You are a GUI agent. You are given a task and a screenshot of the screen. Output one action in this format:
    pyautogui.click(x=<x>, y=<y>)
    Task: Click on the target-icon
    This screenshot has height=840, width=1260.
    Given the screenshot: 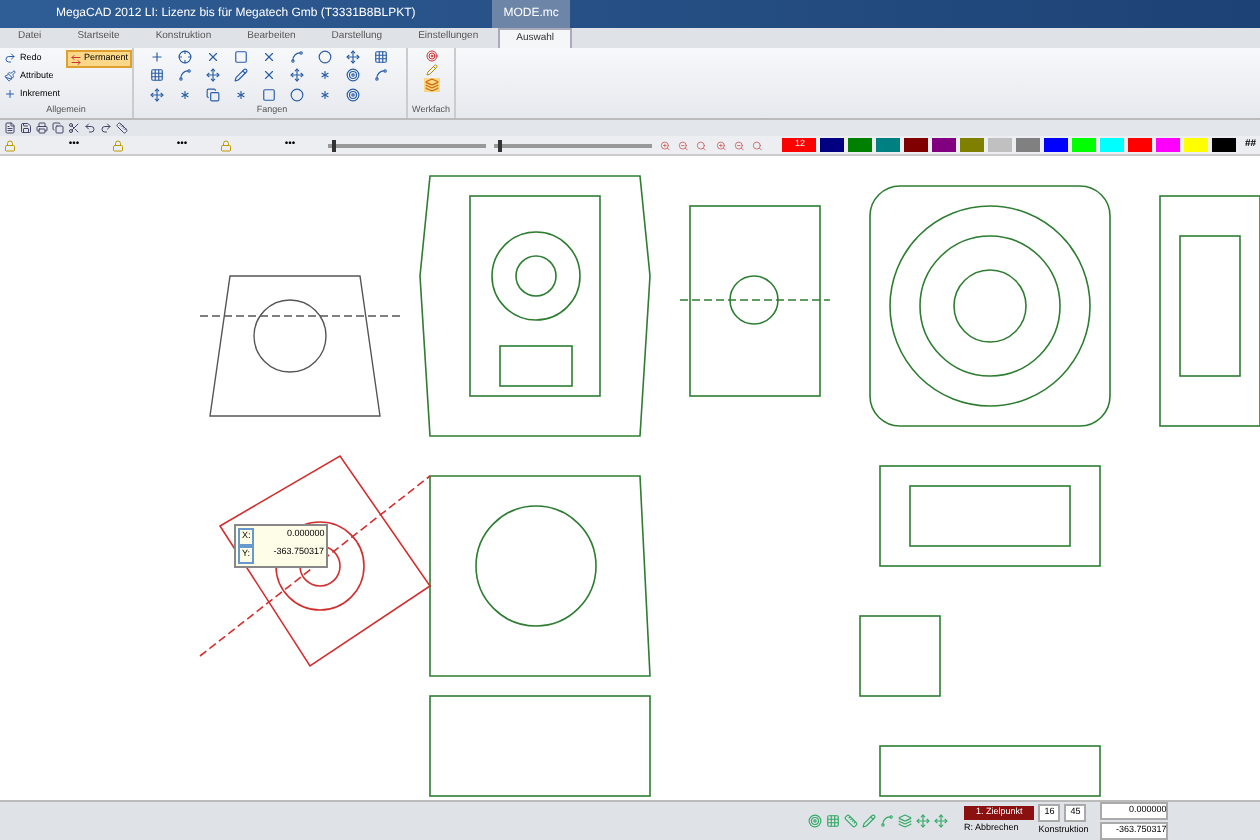 What is the action you would take?
    pyautogui.click(x=431, y=56)
    